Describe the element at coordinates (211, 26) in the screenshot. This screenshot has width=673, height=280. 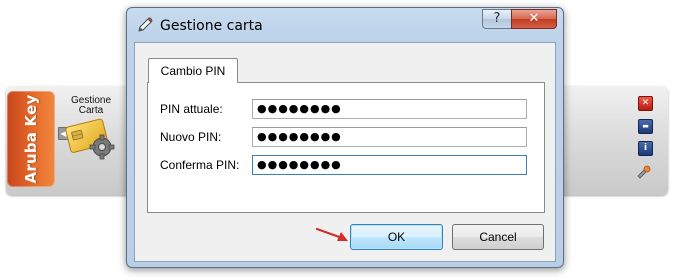
I see `dialog-title: Gestione carta` at that location.